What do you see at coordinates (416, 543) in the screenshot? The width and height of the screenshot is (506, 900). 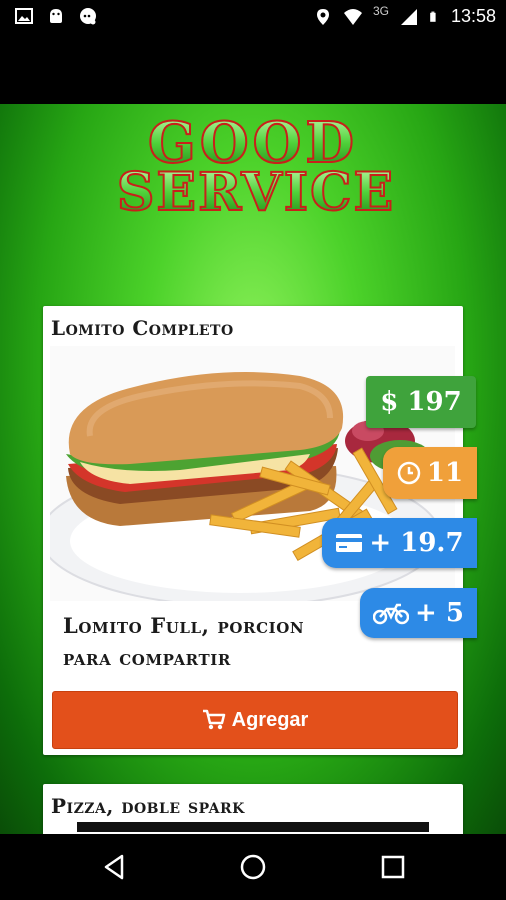 I see `card-surcharge-value: + 19.7` at bounding box center [416, 543].